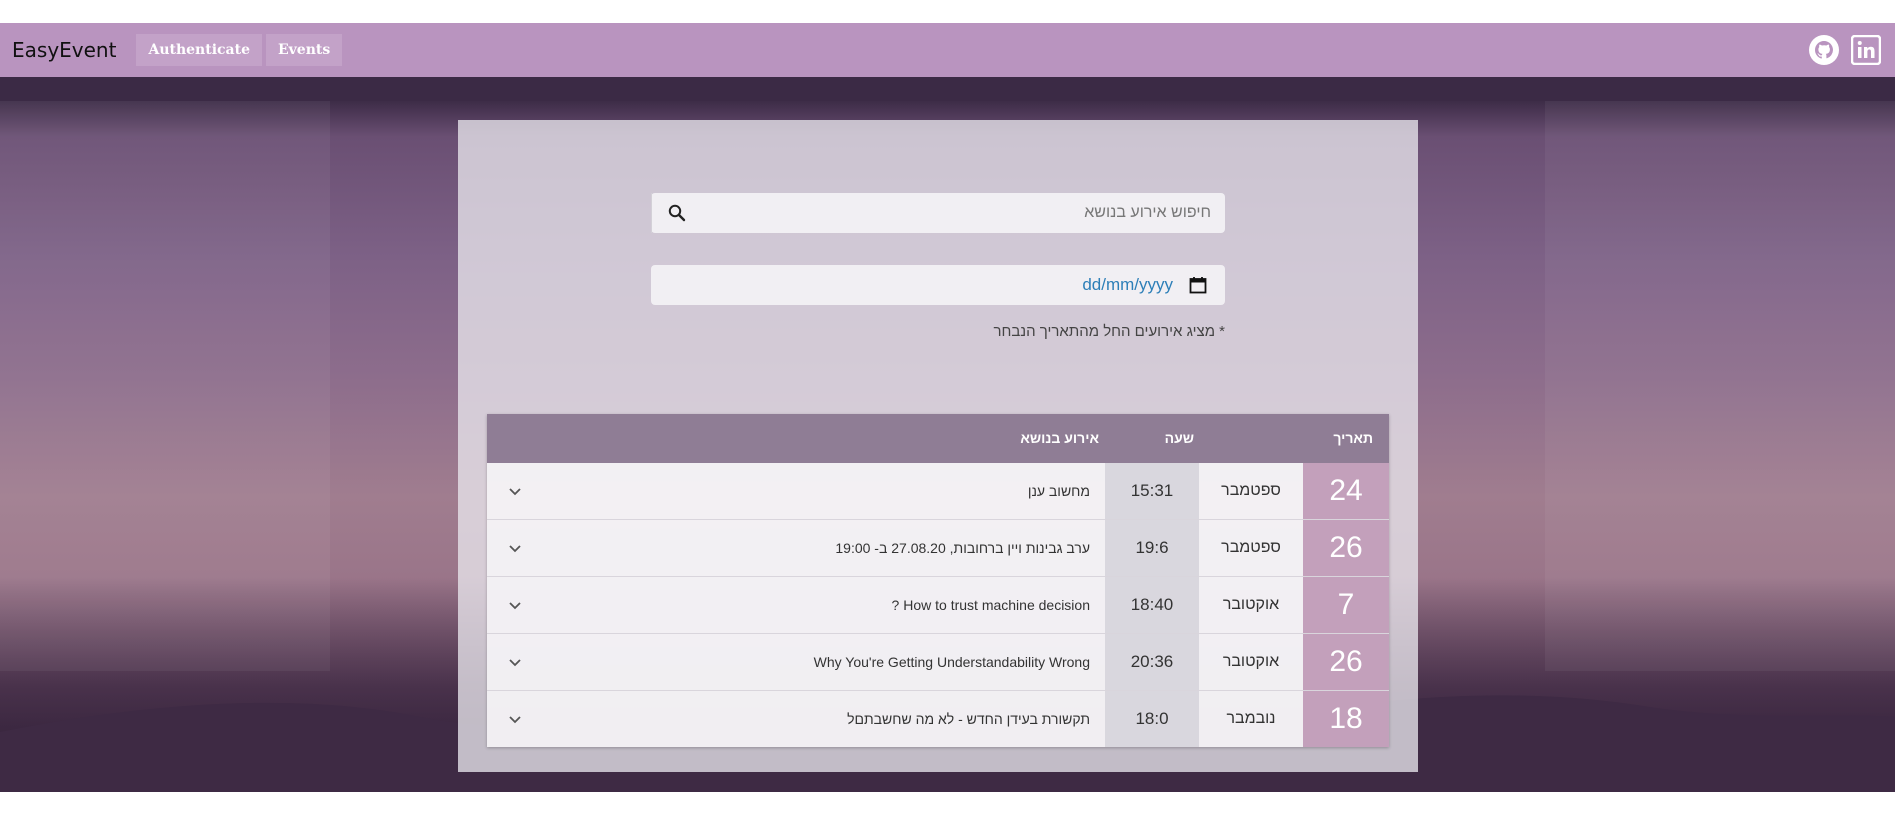 This screenshot has width=1895, height=839. I want to click on search-button, so click(676, 213).